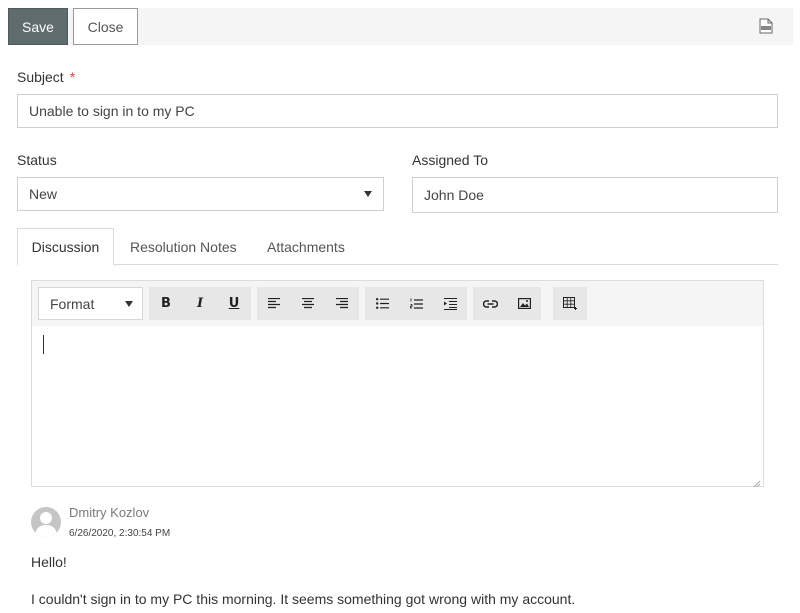 The image size is (800, 613). Describe the element at coordinates (120, 533) in the screenshot. I see `comment-timestamp: 6/26/2020, 2:30:54 PM` at that location.